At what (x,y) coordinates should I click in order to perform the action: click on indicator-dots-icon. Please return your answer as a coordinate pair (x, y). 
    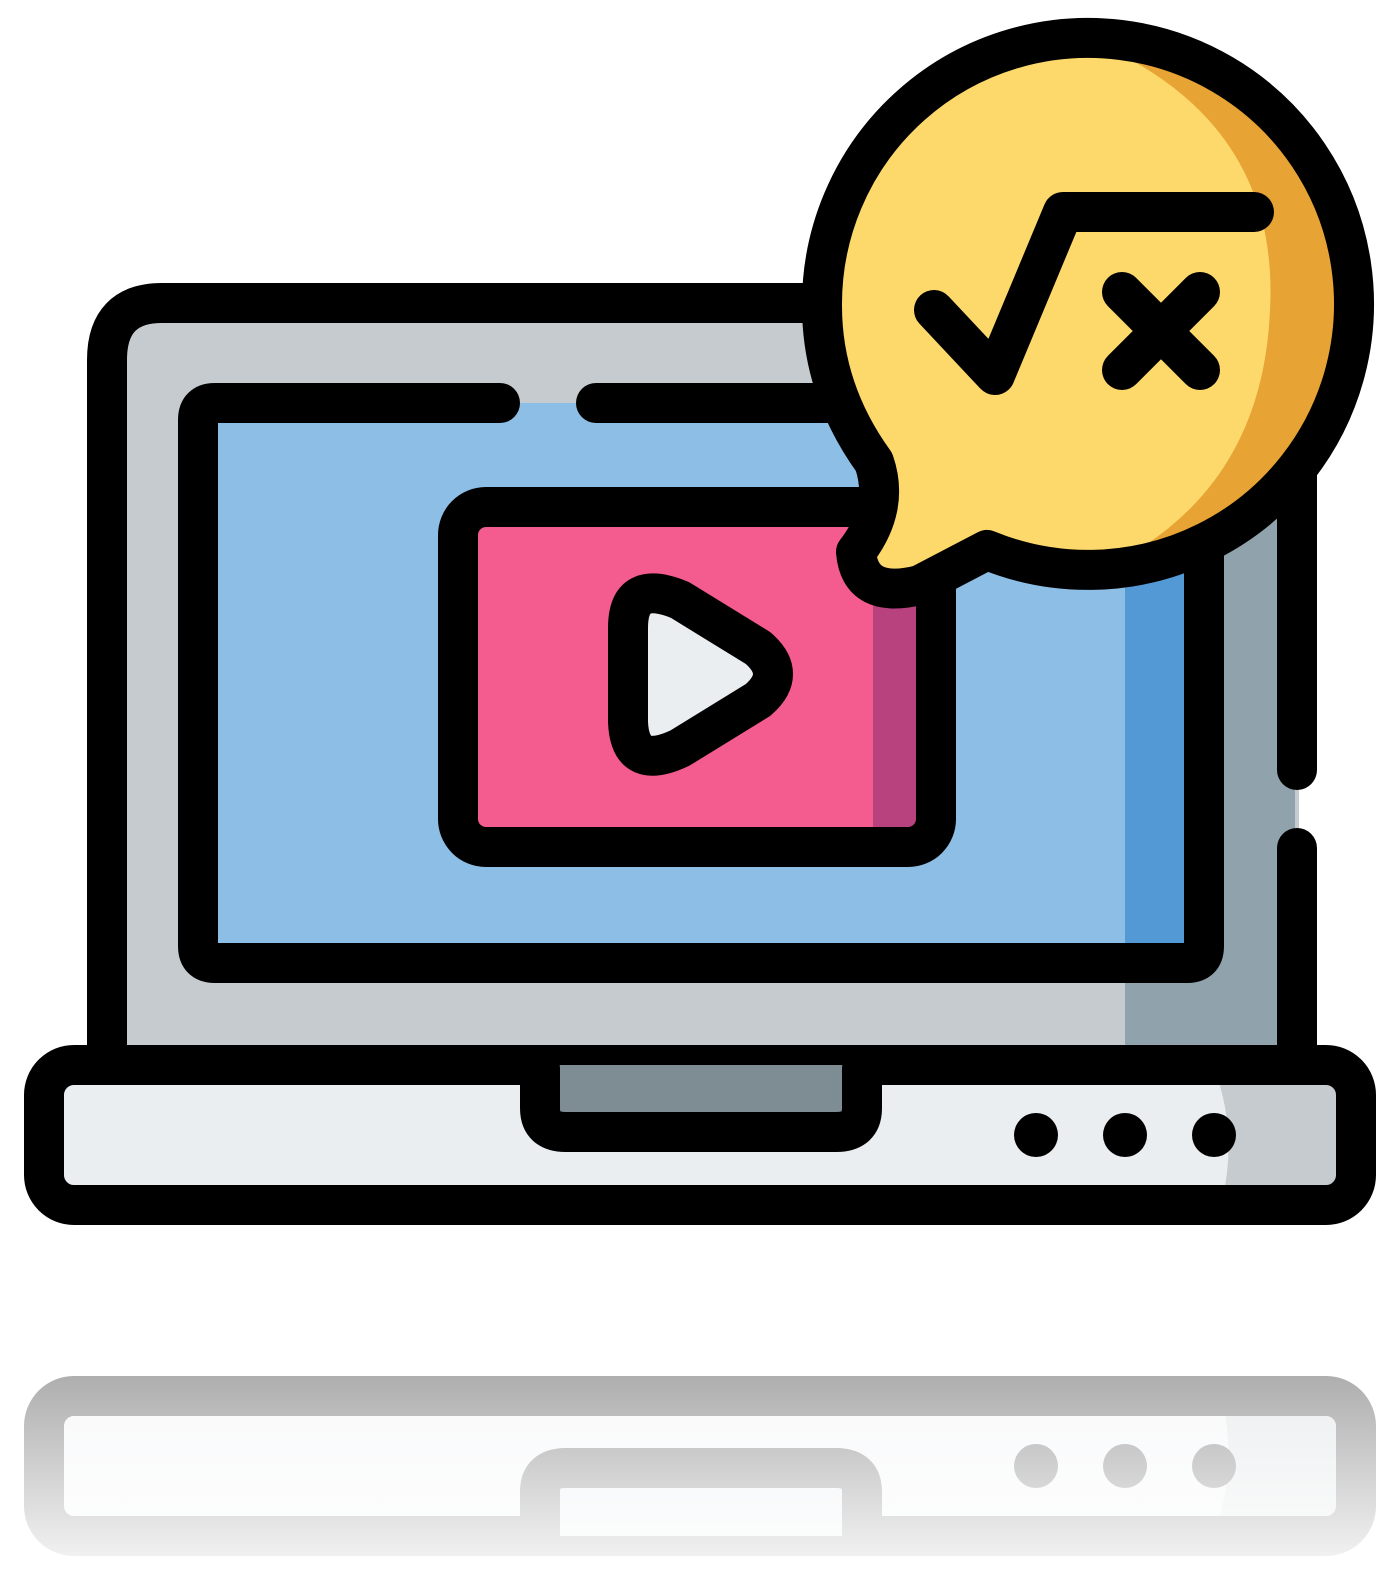
    Looking at the image, I should click on (1125, 1135).